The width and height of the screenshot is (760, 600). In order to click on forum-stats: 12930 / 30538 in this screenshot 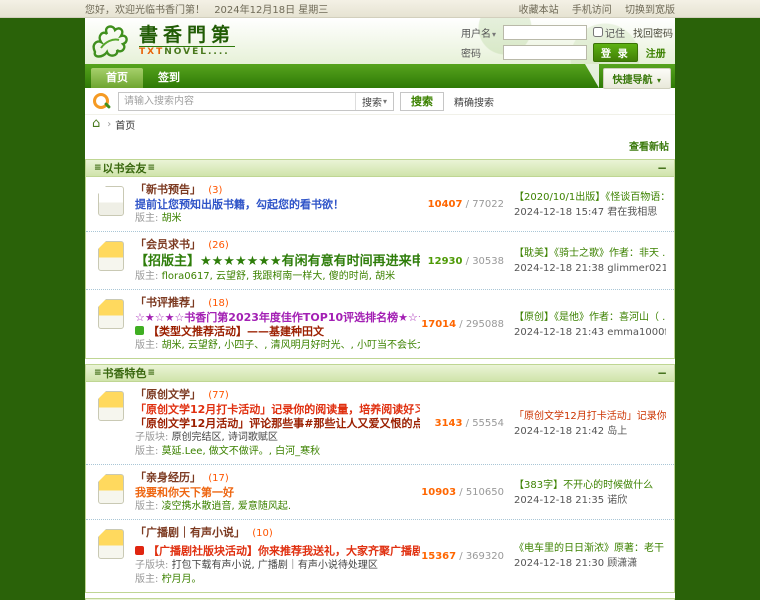, I will do `click(465, 261)`.